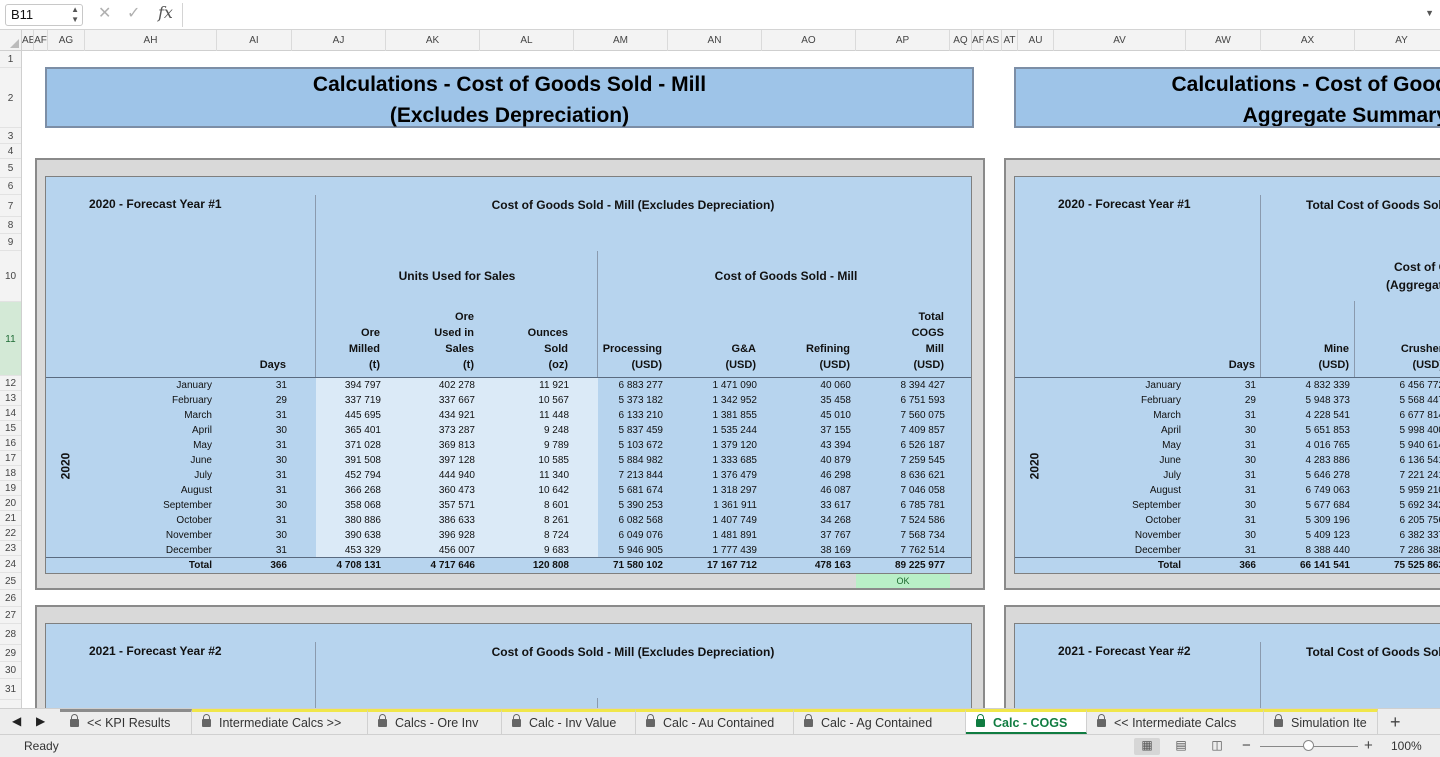 The width and height of the screenshot is (1440, 757). What do you see at coordinates (11, 40) in the screenshot?
I see `select-all-corner` at bounding box center [11, 40].